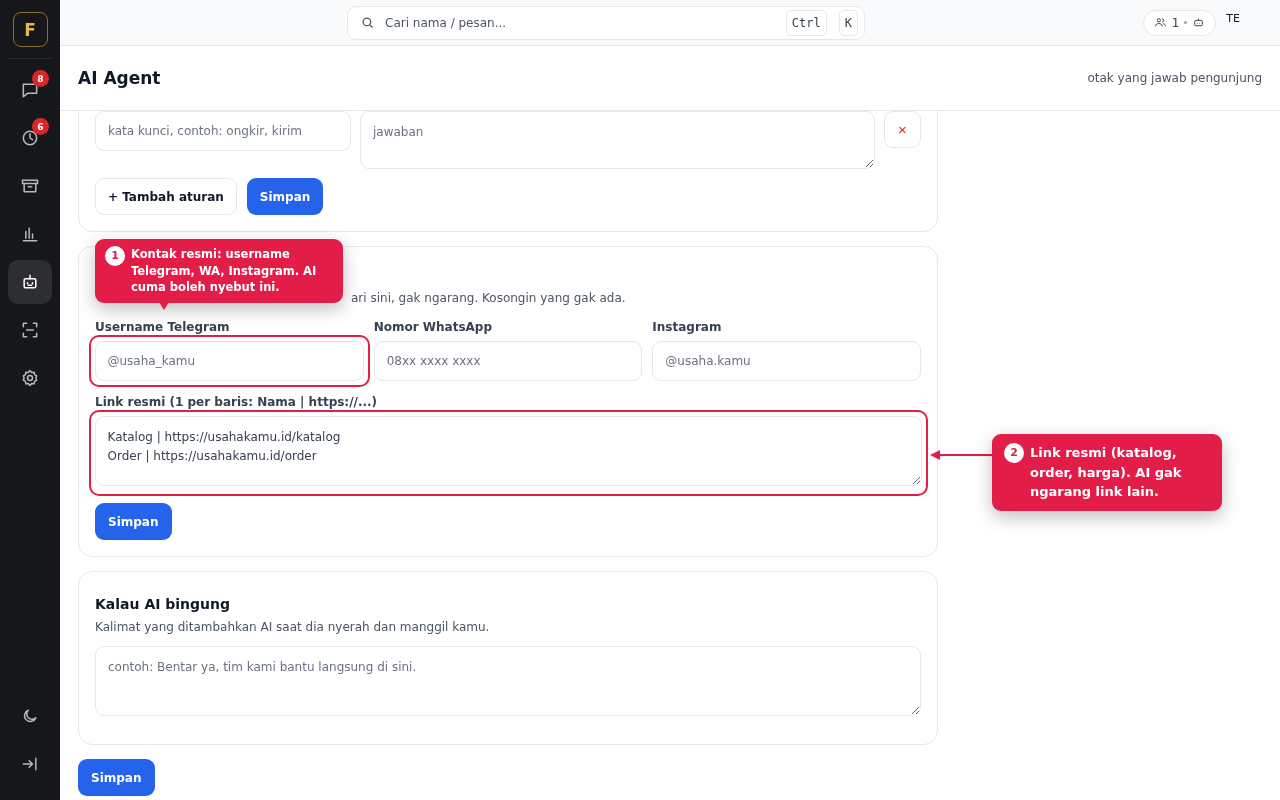 Image resolution: width=1280 pixels, height=800 pixels. Describe the element at coordinates (30, 378) in the screenshot. I see `settings-icon` at that location.